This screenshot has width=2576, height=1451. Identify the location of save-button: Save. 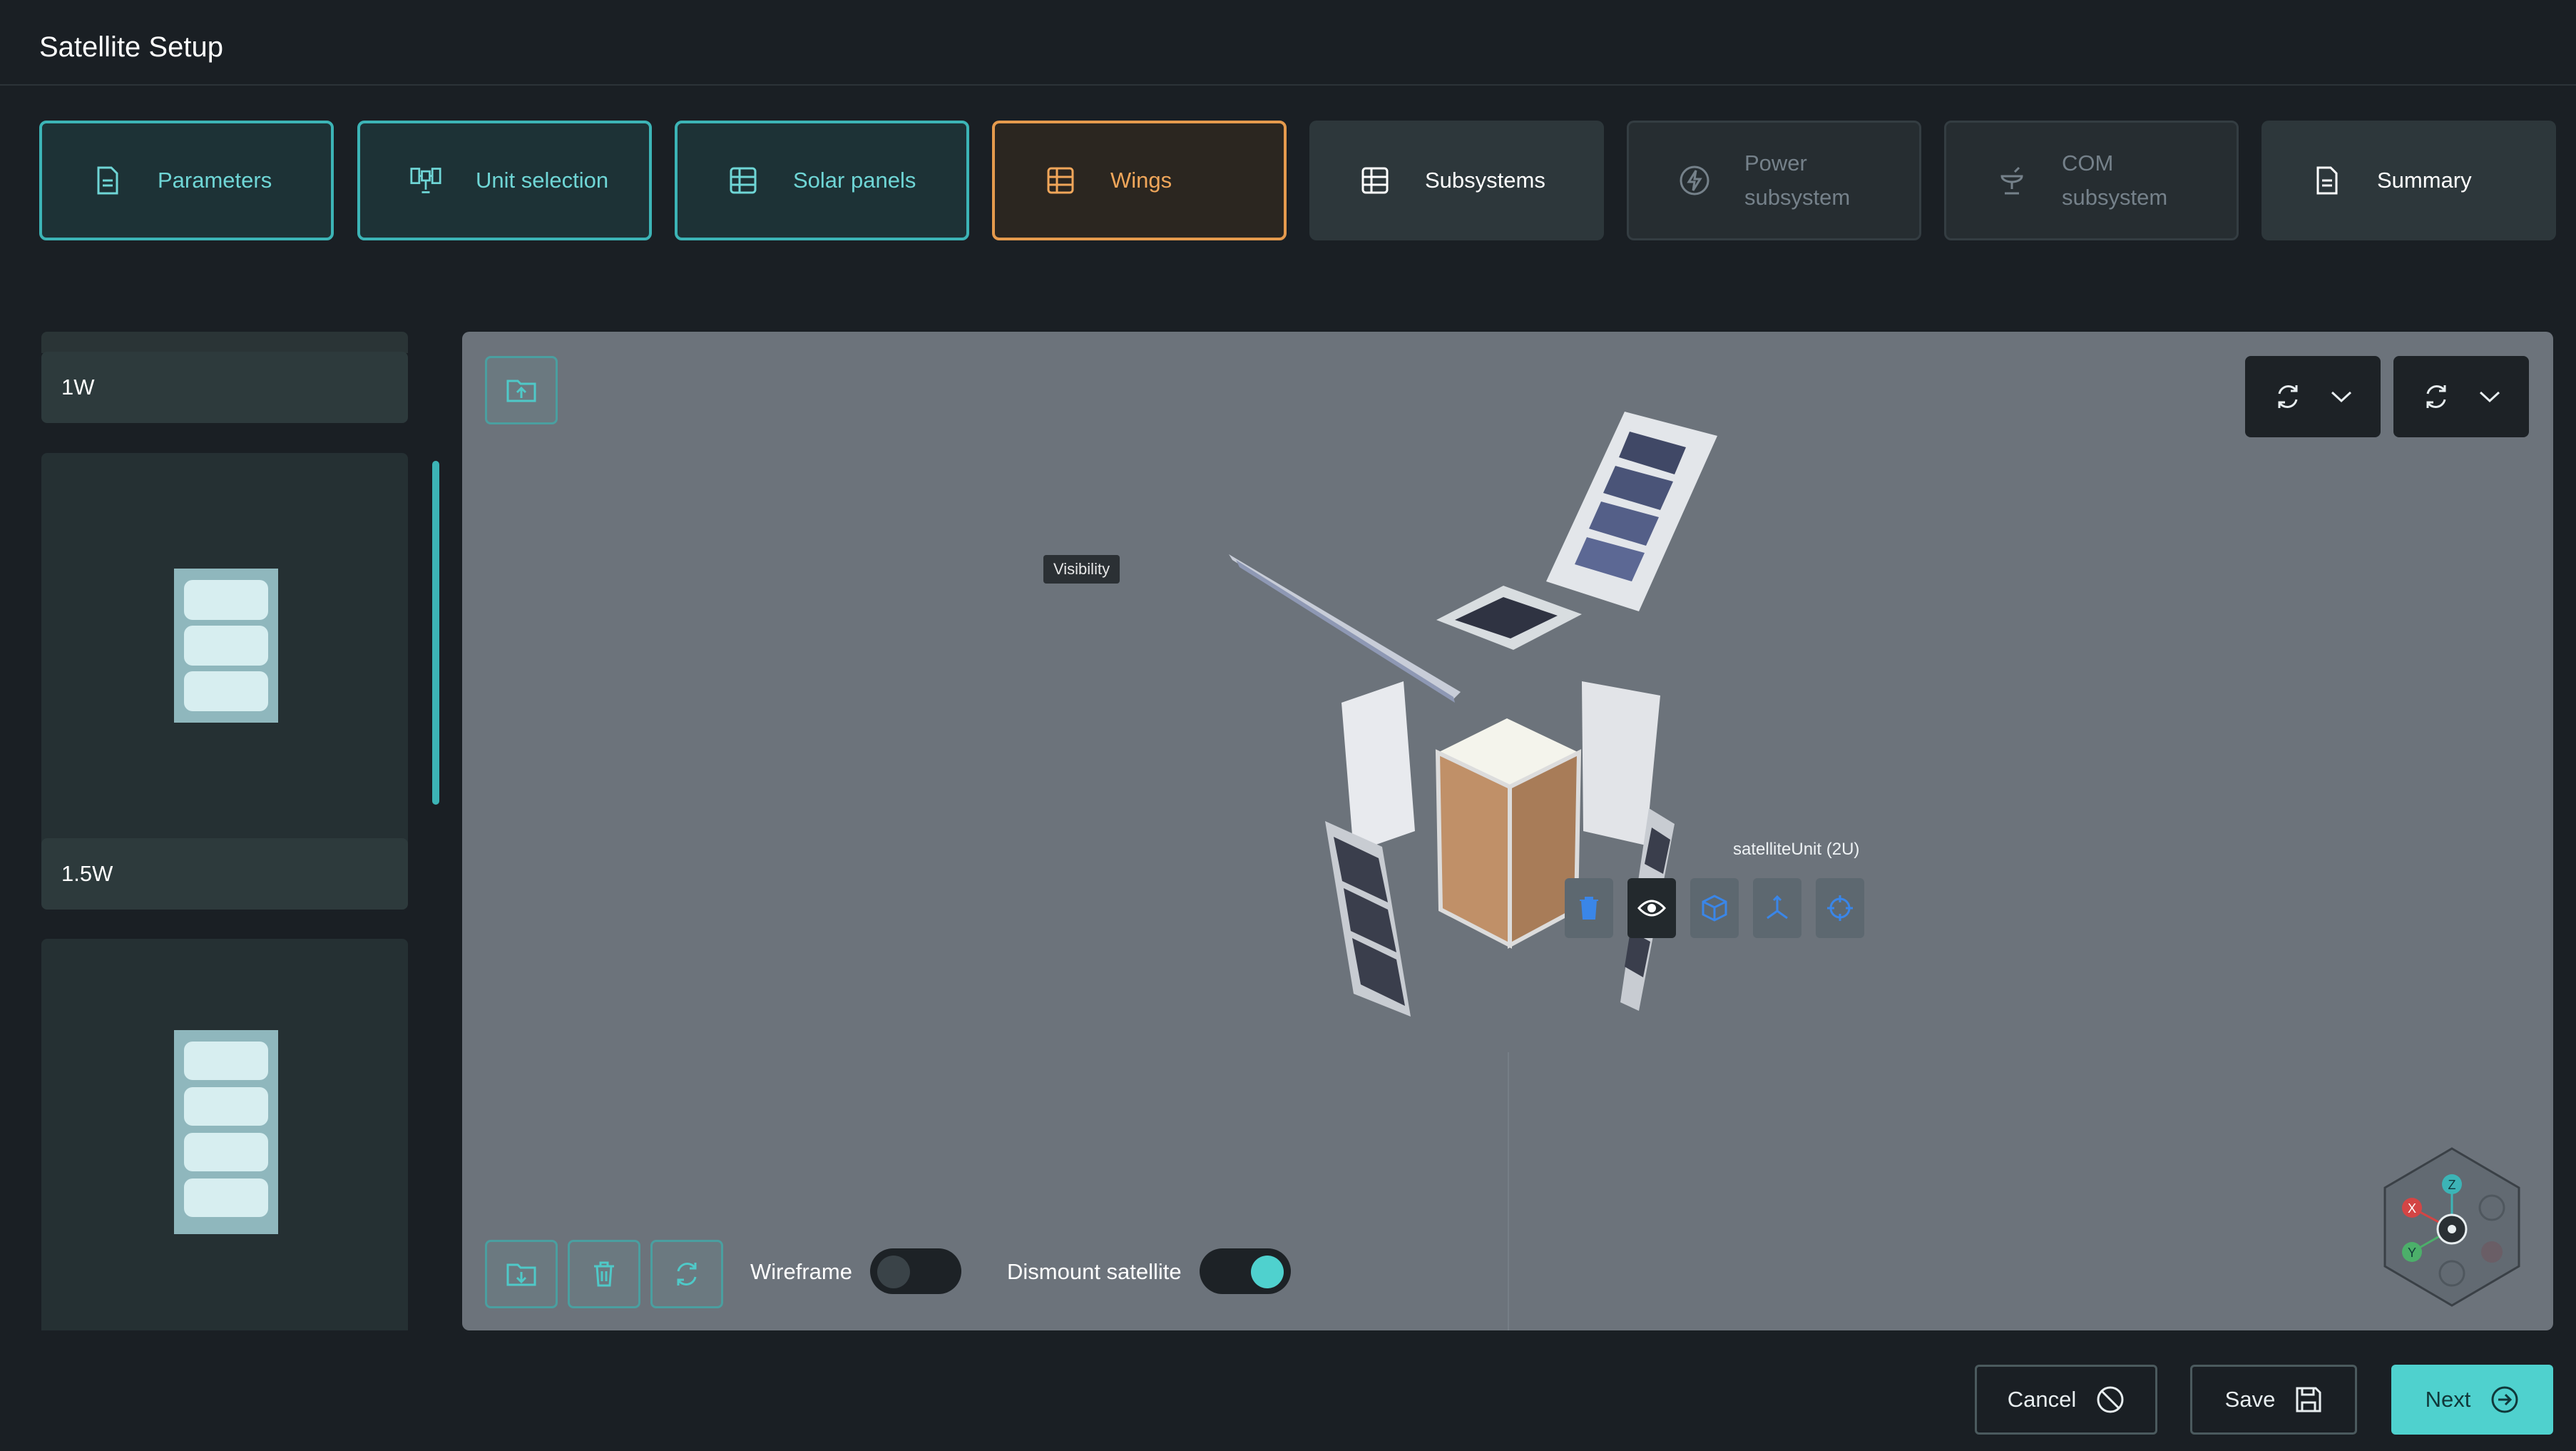
(2274, 1400).